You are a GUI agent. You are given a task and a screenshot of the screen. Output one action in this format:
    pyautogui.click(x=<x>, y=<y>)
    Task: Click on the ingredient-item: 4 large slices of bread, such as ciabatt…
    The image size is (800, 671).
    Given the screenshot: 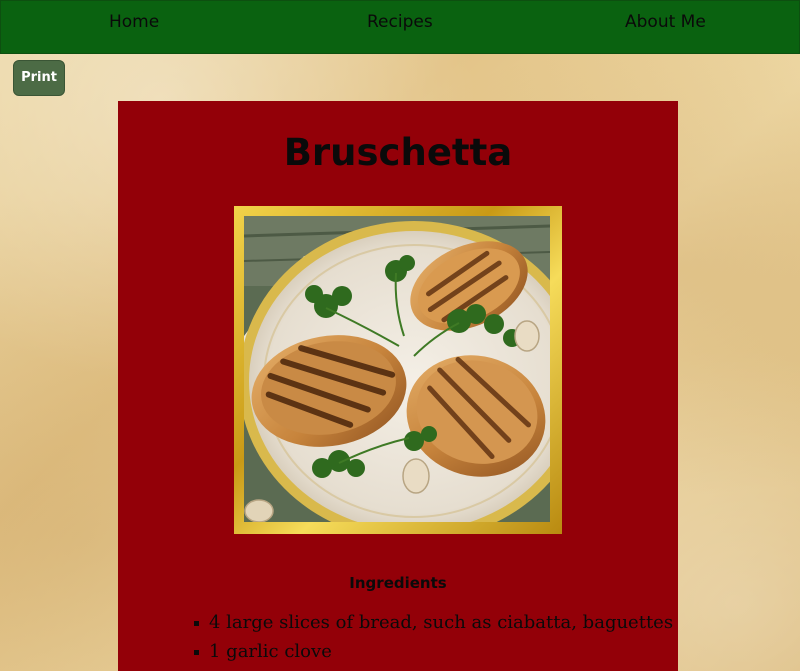 What is the action you would take?
    pyautogui.click(x=432, y=624)
    